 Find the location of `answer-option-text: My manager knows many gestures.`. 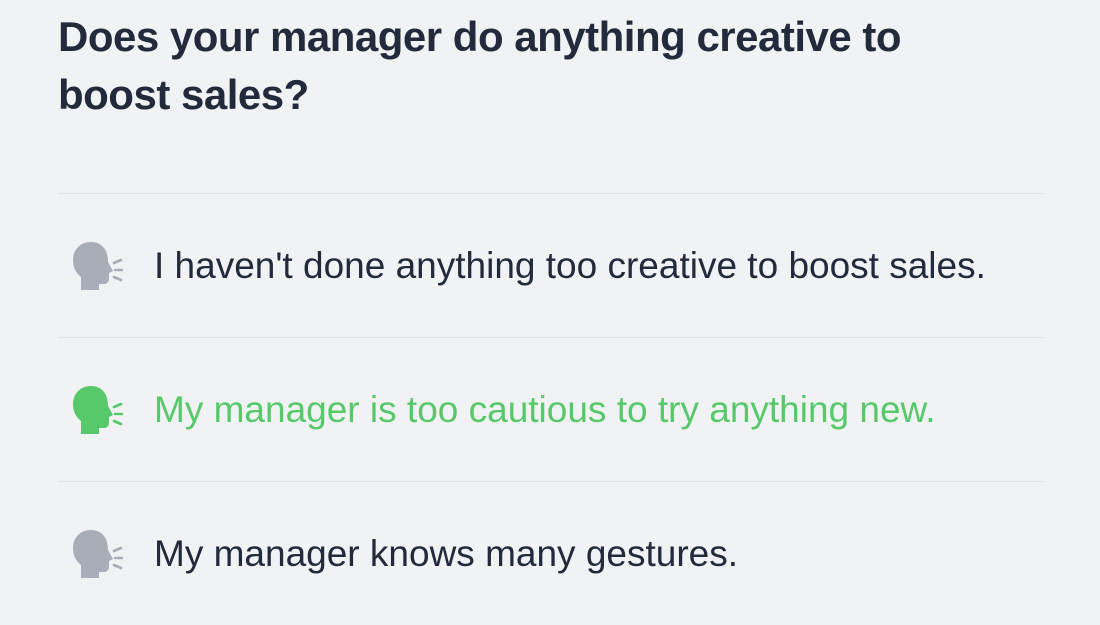

answer-option-text: My manager knows many gestures. is located at coordinates (446, 553).